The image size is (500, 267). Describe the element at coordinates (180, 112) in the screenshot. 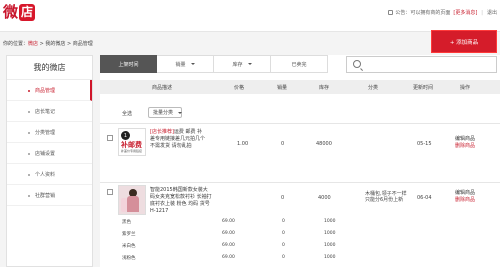

I see `chevron-down-icon` at that location.